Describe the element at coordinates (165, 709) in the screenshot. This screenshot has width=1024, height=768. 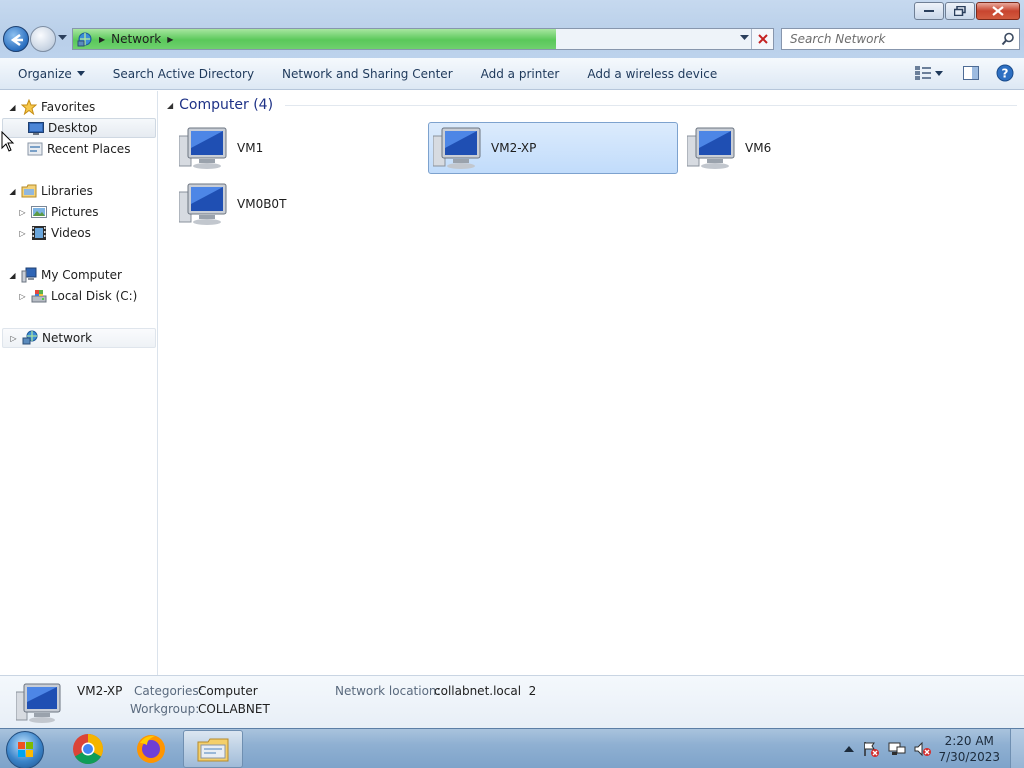
I see `workgroup-label: Workgroup:` at that location.